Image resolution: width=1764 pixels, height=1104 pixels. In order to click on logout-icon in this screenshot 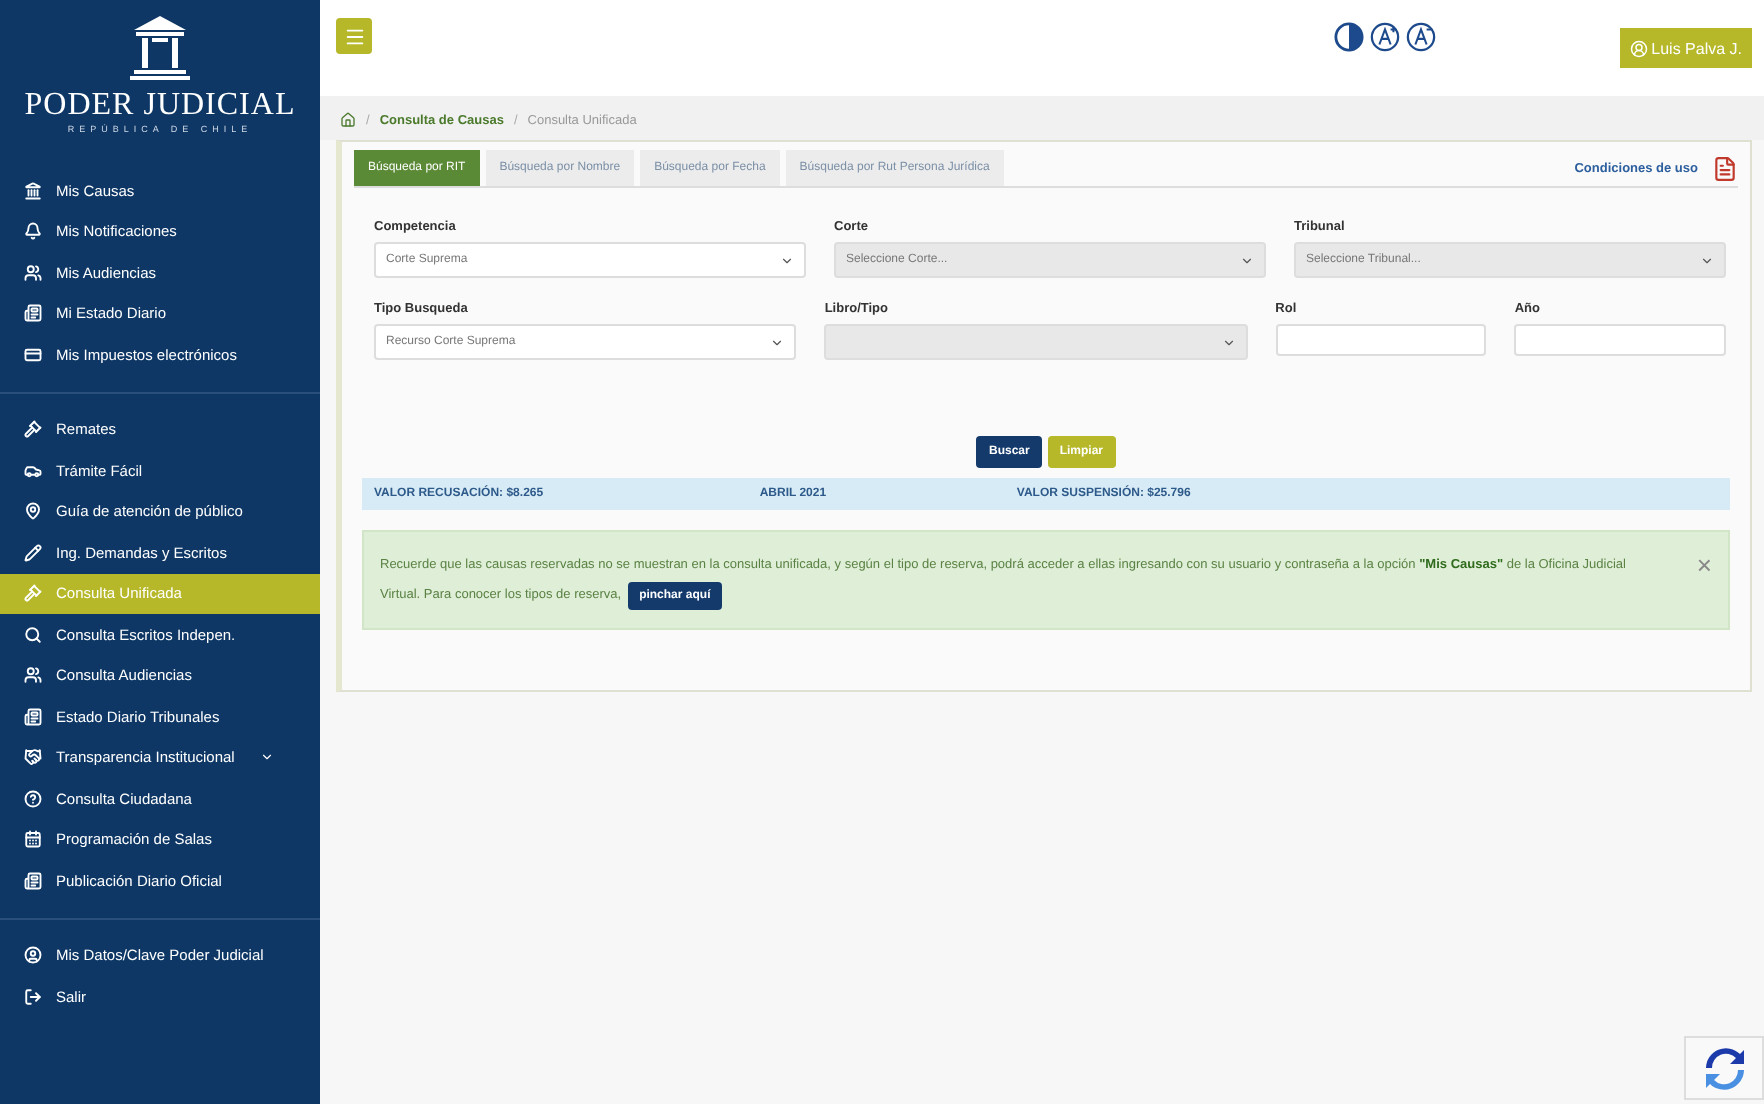, I will do `click(33, 996)`.